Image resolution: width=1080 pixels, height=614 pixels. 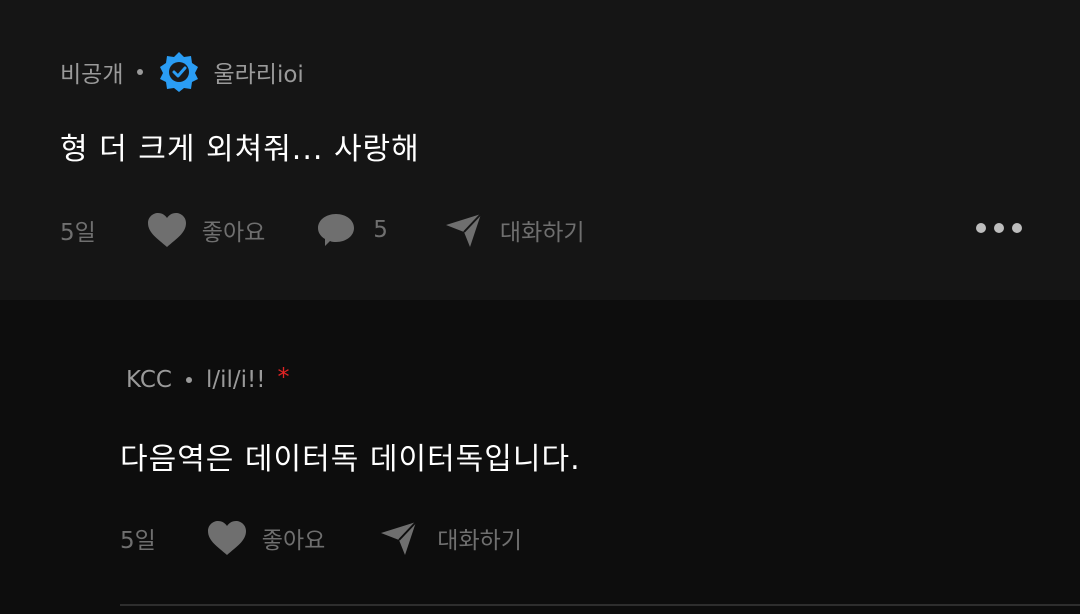 I want to click on speech-bubble-icon, so click(x=336, y=230).